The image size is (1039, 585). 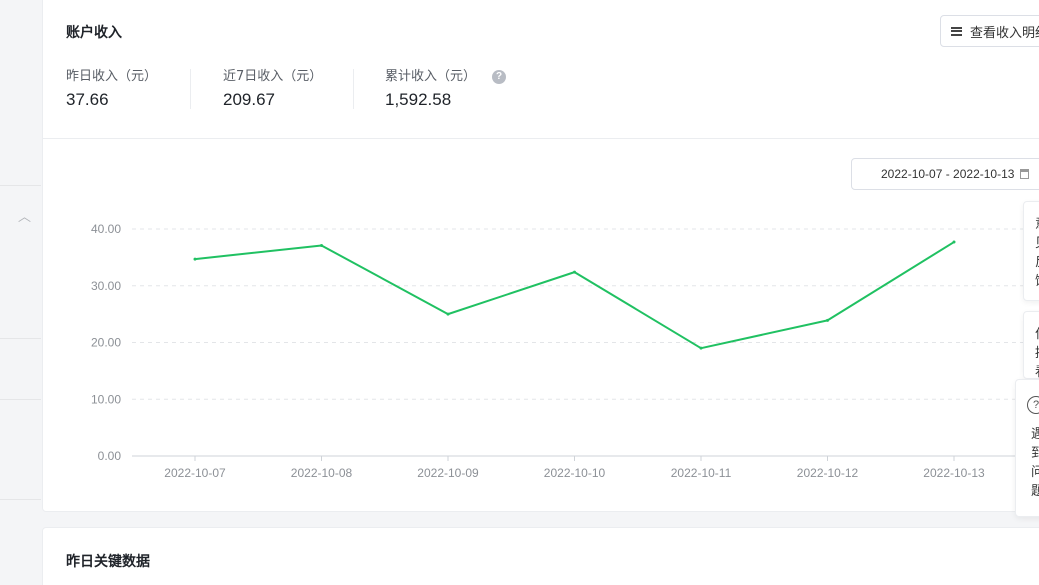 What do you see at coordinates (1037, 282) in the screenshot?
I see `feedback-char: 馈` at bounding box center [1037, 282].